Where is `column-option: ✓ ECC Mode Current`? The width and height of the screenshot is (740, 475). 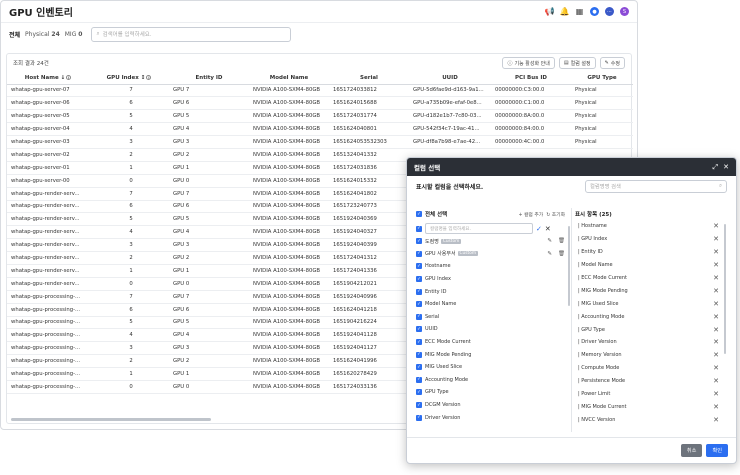
column-option: ✓ ECC Mode Current is located at coordinates (490, 342).